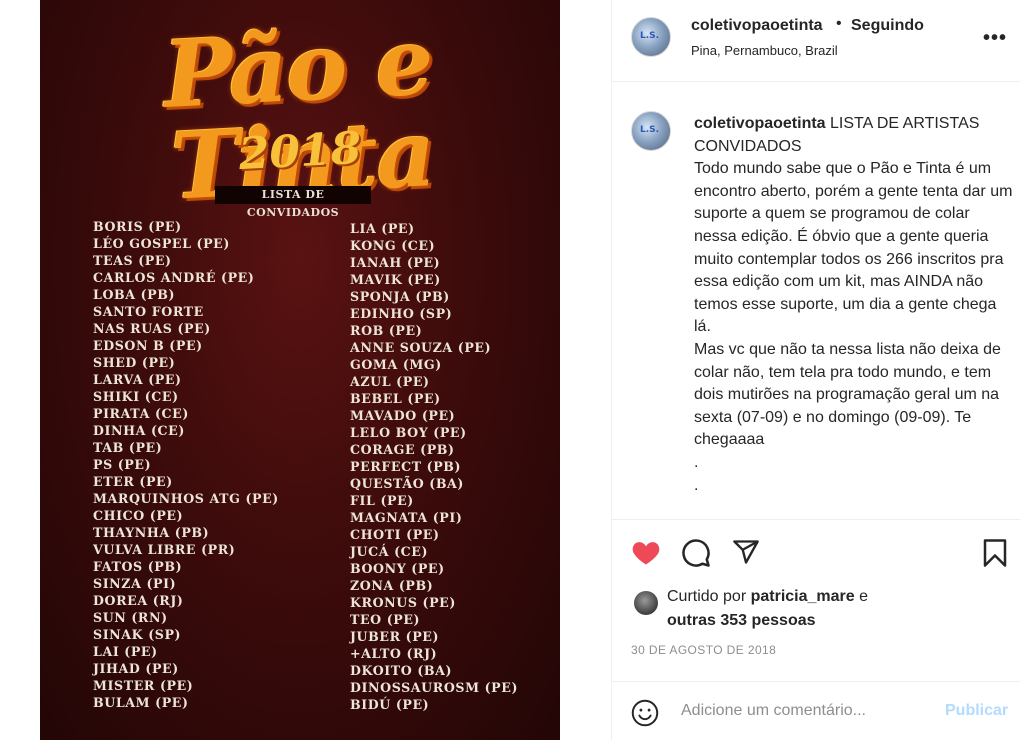 This screenshot has width=1020, height=740. I want to click on comment-bar: Publicar, so click(815, 710).